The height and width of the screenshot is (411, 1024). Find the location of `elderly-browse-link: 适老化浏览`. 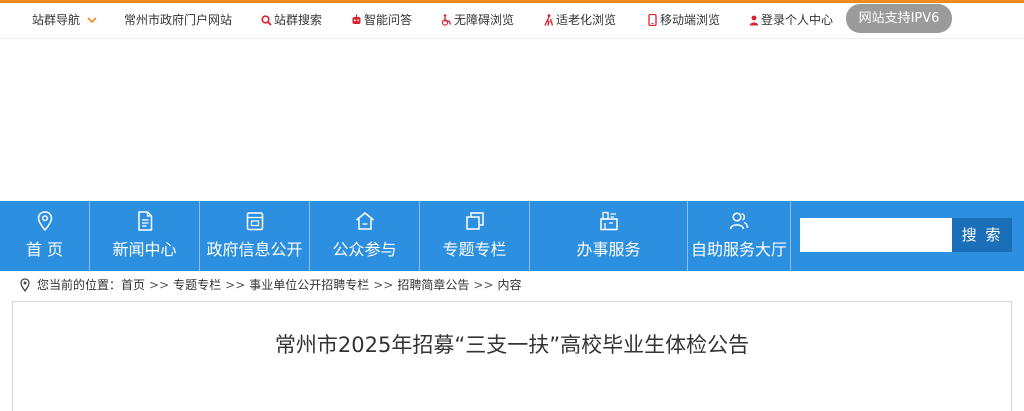

elderly-browse-link: 适老化浏览 is located at coordinates (579, 20).